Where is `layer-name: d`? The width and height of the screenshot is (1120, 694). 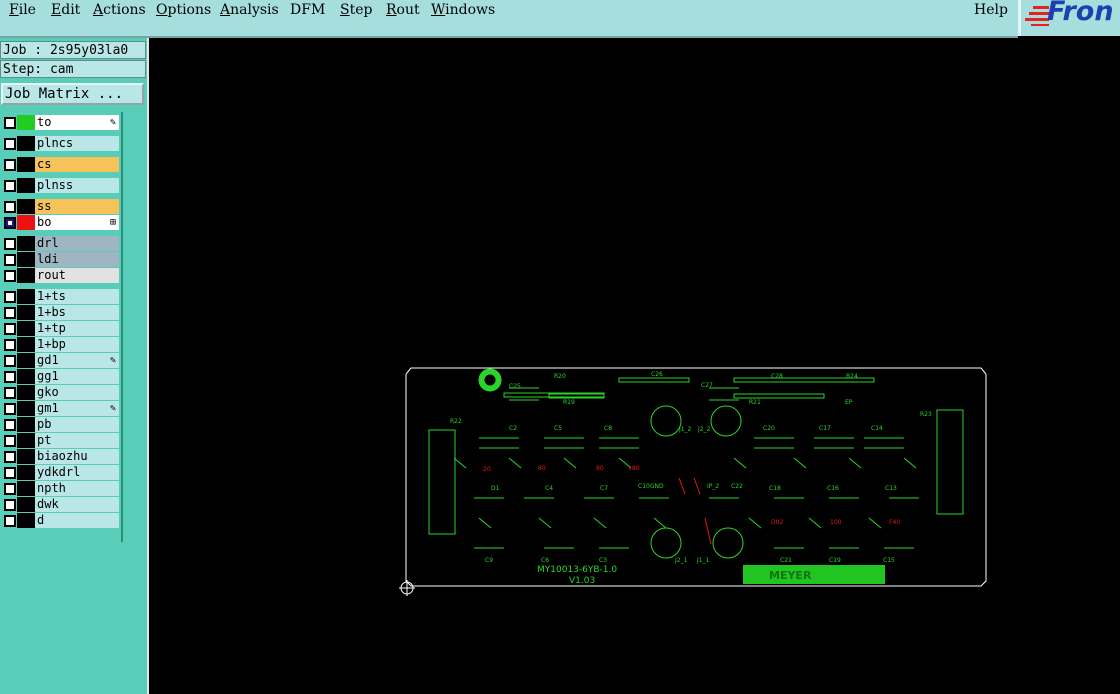 layer-name: d is located at coordinates (77, 520).